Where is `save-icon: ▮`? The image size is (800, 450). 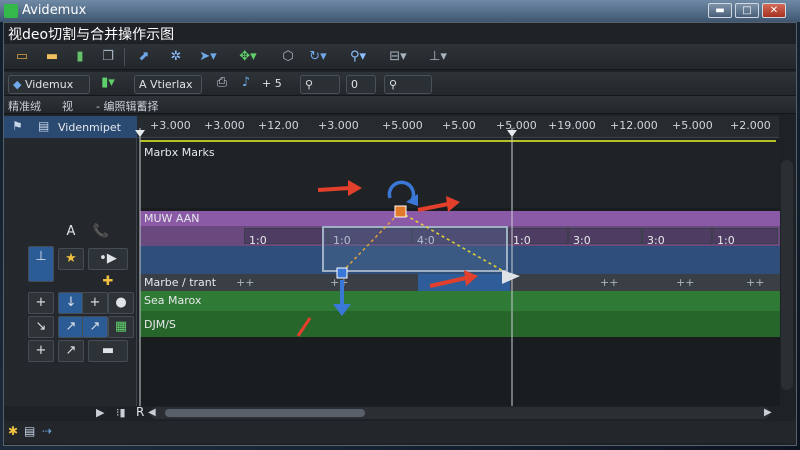
save-icon: ▮ is located at coordinates (80, 57).